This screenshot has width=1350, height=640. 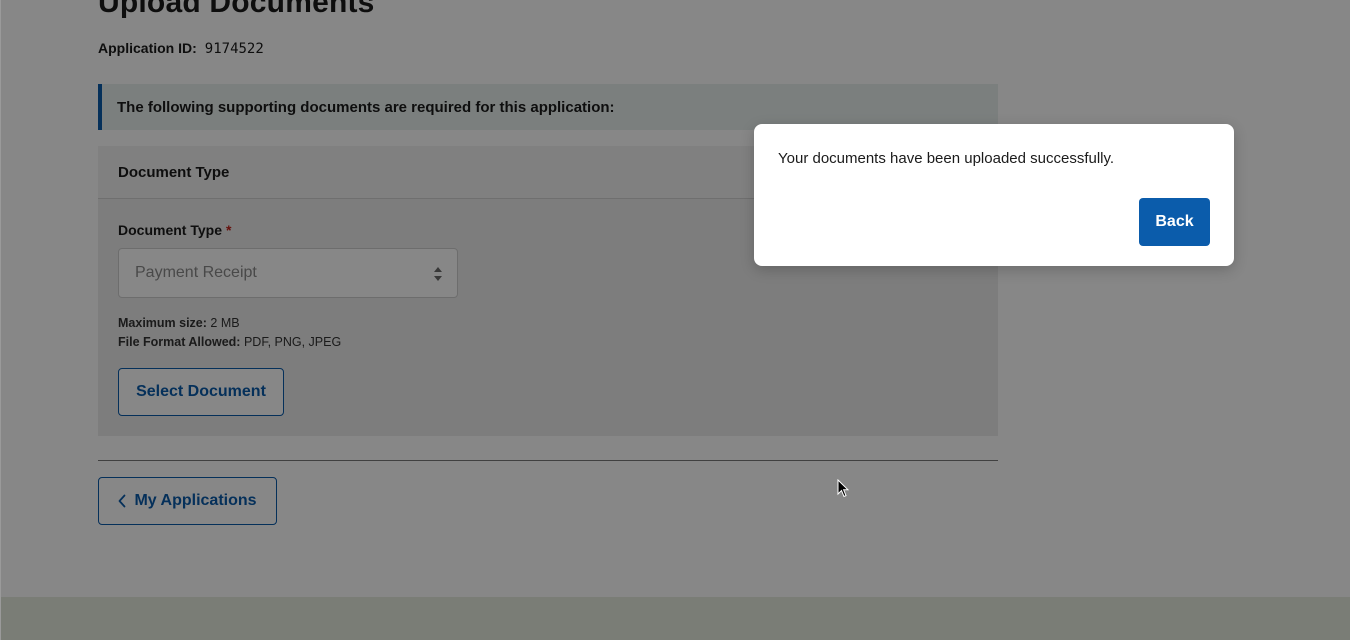 What do you see at coordinates (843, 488) in the screenshot?
I see `mouse-pointer-icon` at bounding box center [843, 488].